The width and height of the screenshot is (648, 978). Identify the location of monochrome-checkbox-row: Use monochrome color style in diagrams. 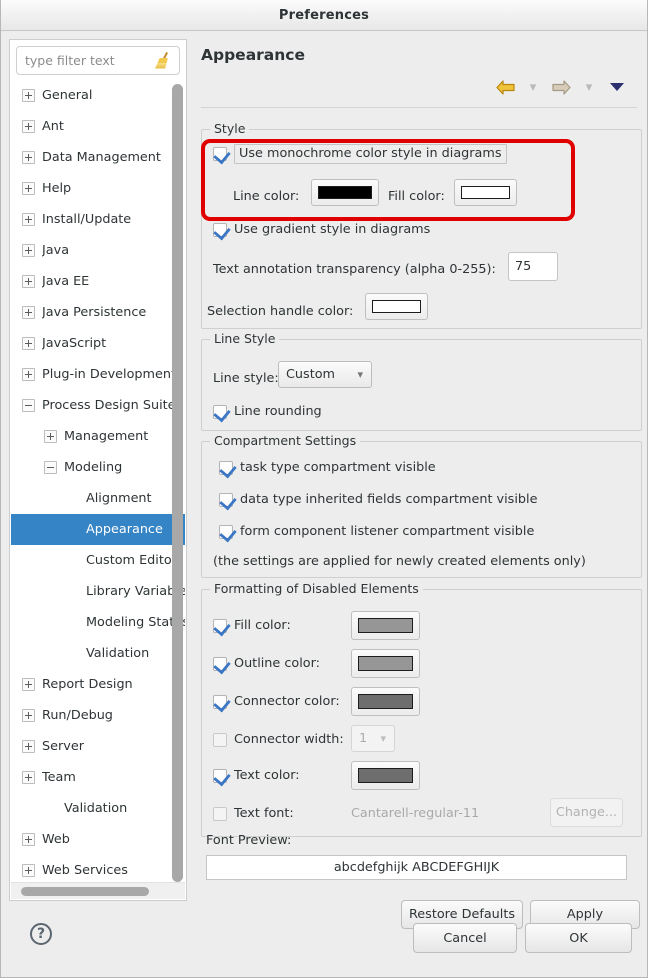
(360, 154).